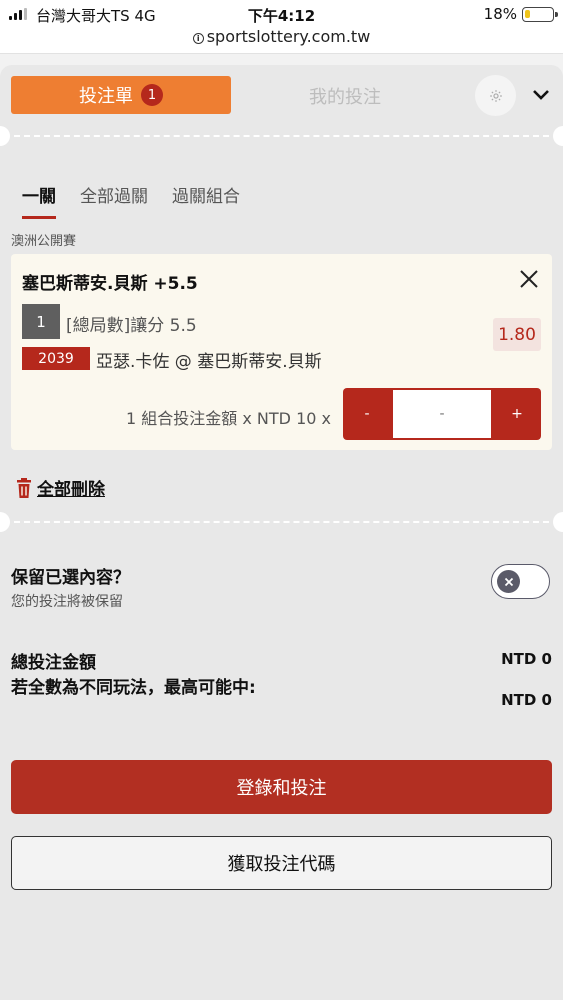  What do you see at coordinates (133, 688) in the screenshot?
I see `max-win-label: 若全數為不同玩法，最高可能中:` at bounding box center [133, 688].